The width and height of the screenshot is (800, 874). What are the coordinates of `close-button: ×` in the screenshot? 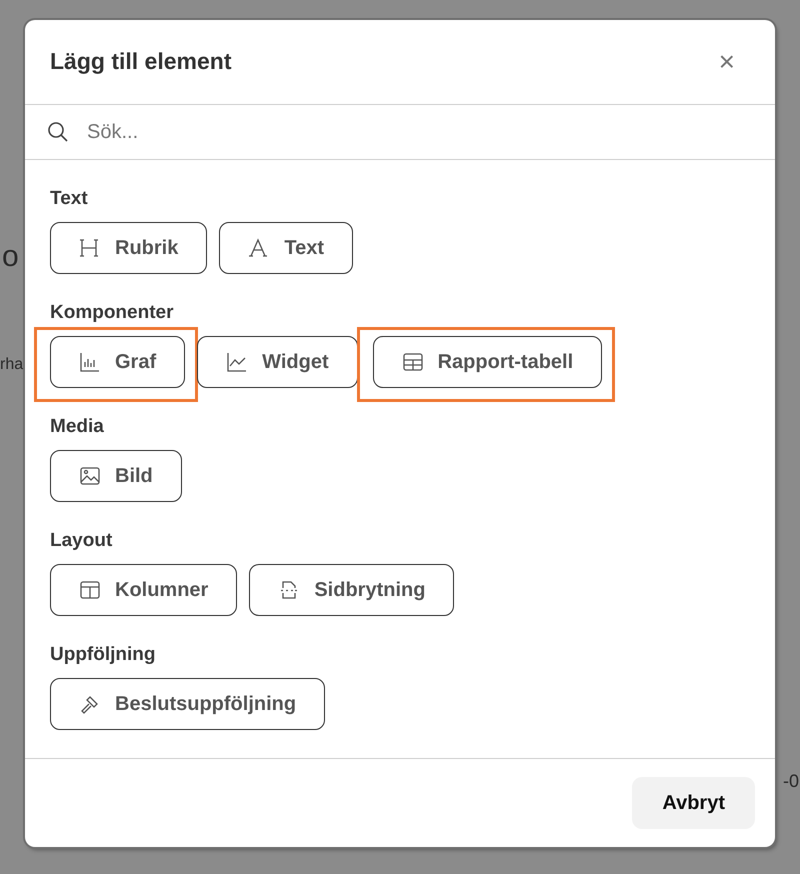 It's located at (726, 62).